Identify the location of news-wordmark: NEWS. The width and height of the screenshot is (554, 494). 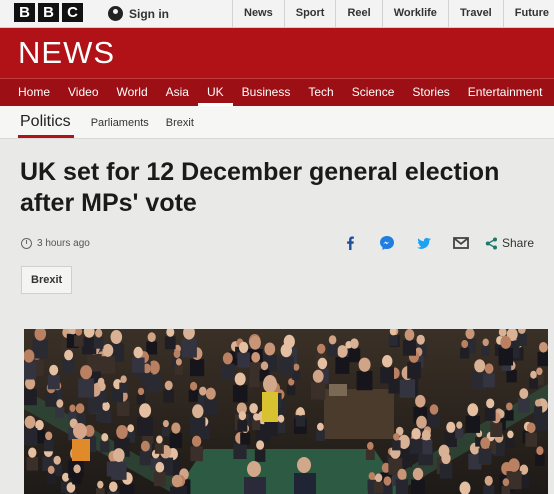
(66, 53).